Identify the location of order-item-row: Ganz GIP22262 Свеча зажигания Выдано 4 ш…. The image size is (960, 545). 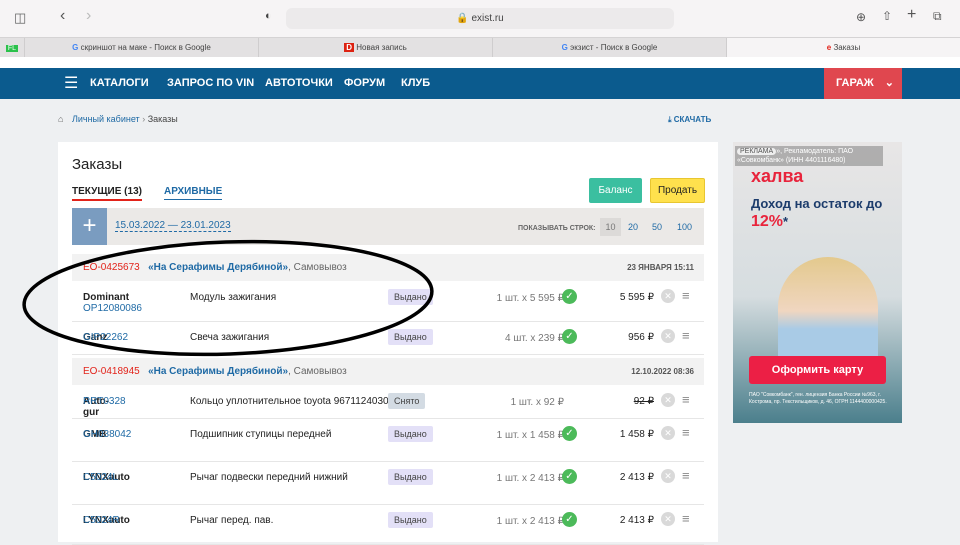
(388, 338).